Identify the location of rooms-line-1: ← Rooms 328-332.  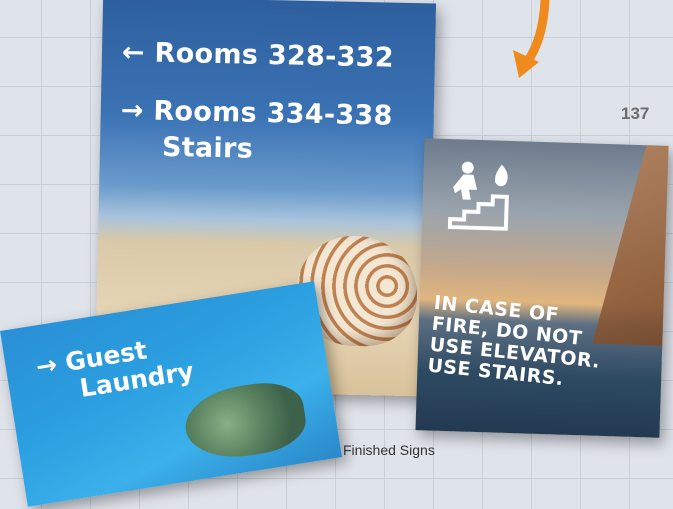
(258, 55).